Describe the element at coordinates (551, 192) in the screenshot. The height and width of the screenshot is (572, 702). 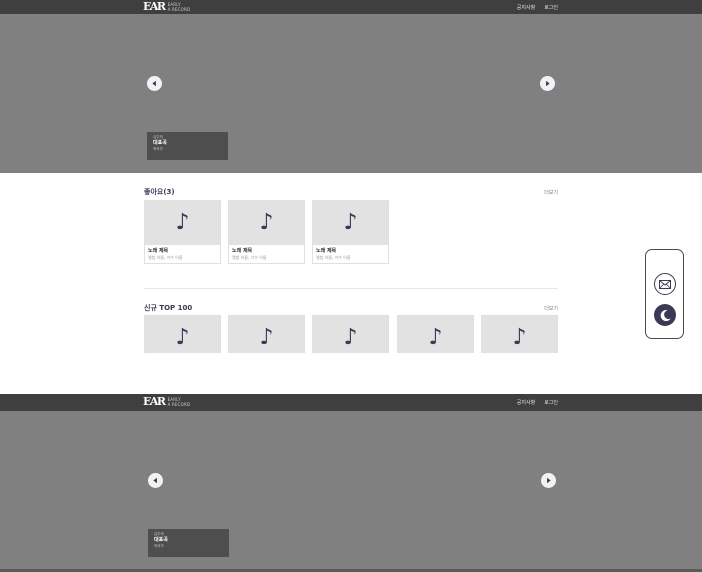
I see `likes-more-link: 더보기` at that location.